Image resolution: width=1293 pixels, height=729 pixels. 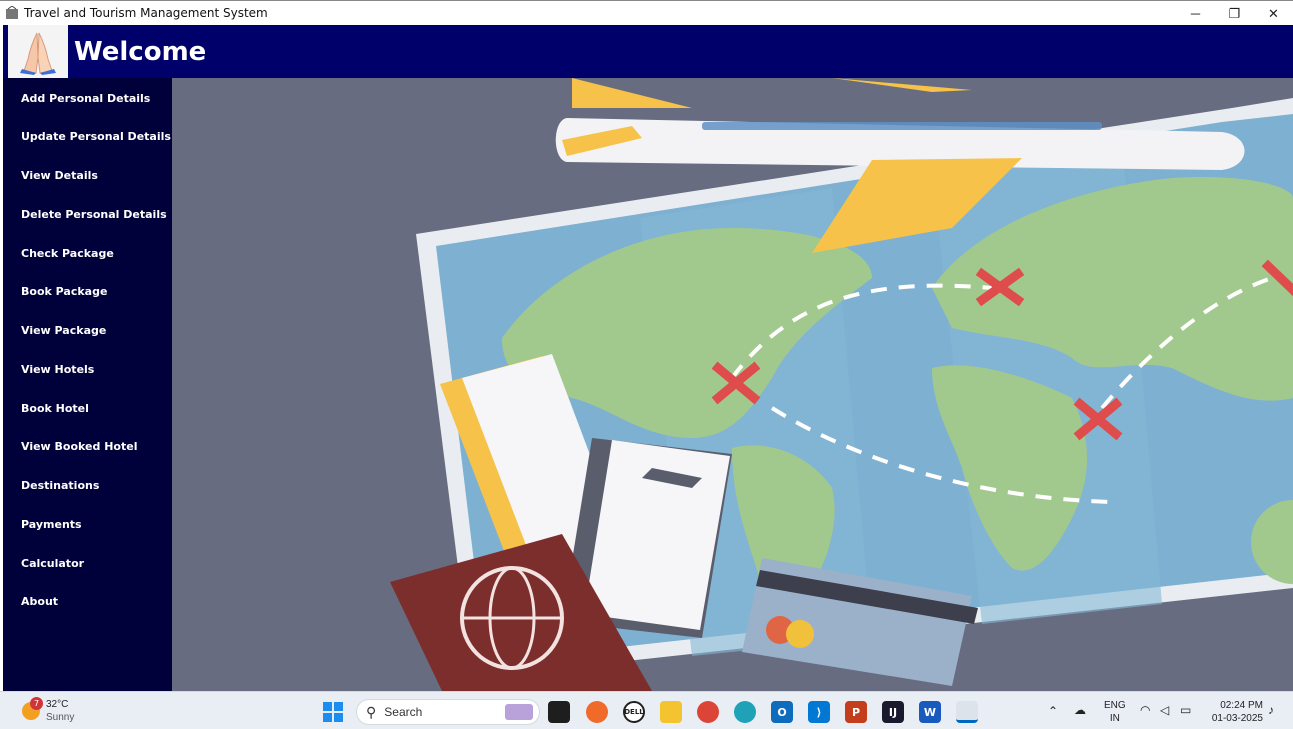 I want to click on maximize-button: ❐, so click(x=1234, y=13).